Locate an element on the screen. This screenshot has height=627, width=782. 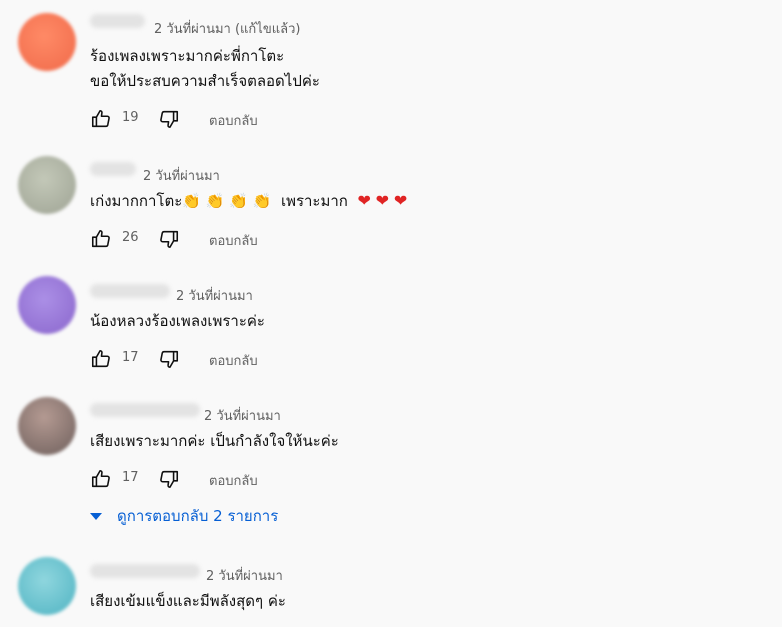
comment-meta: 2 วันที่ผ่านมา (แก้ไขแล้ว) is located at coordinates (227, 28).